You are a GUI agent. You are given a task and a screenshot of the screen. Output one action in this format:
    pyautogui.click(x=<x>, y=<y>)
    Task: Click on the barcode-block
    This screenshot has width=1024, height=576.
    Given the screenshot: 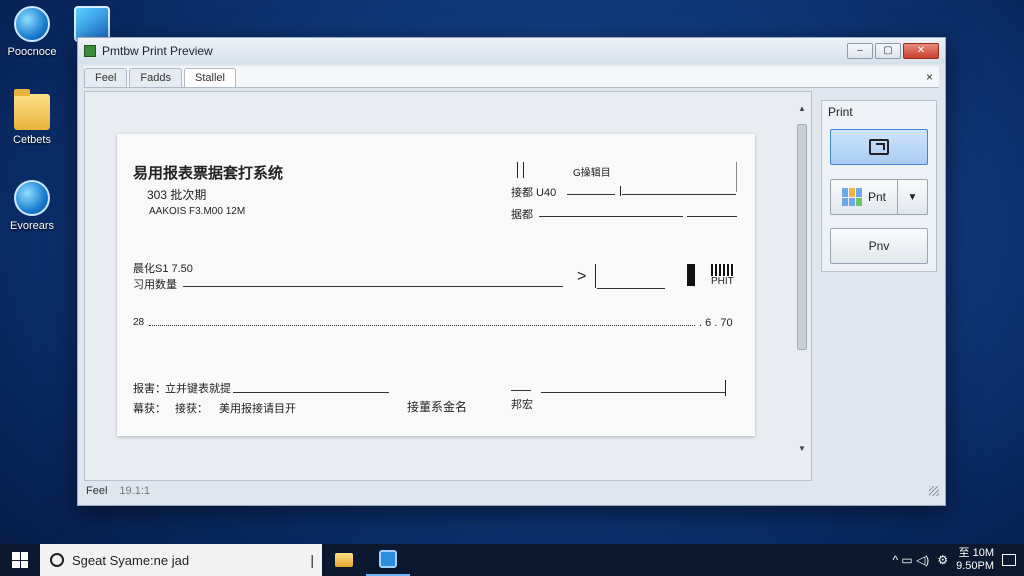 What is the action you would take?
    pyautogui.click(x=691, y=275)
    